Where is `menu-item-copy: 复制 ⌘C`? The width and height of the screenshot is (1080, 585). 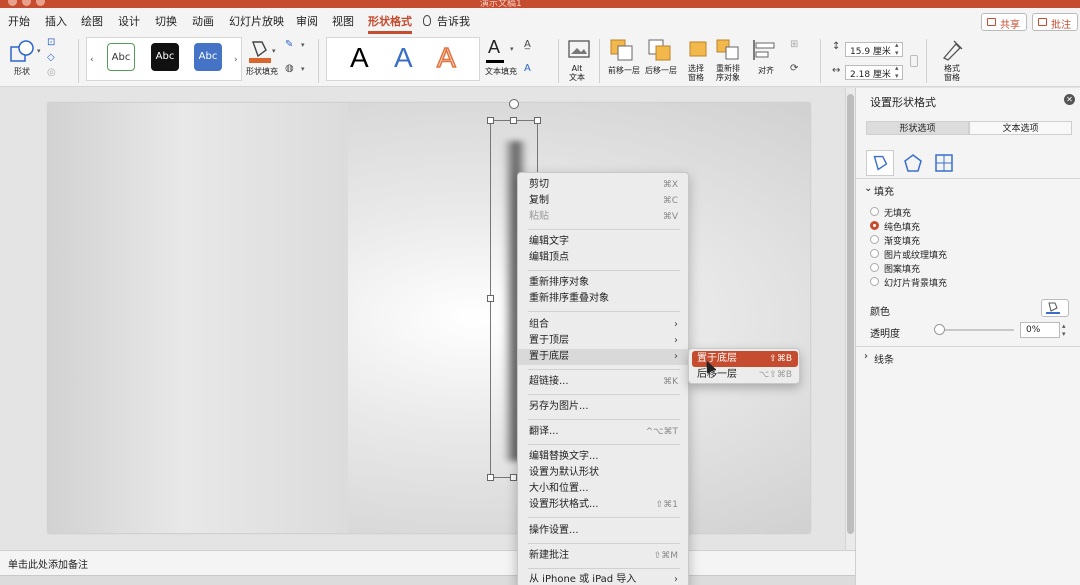 menu-item-copy: 复制 ⌘C is located at coordinates (603, 201).